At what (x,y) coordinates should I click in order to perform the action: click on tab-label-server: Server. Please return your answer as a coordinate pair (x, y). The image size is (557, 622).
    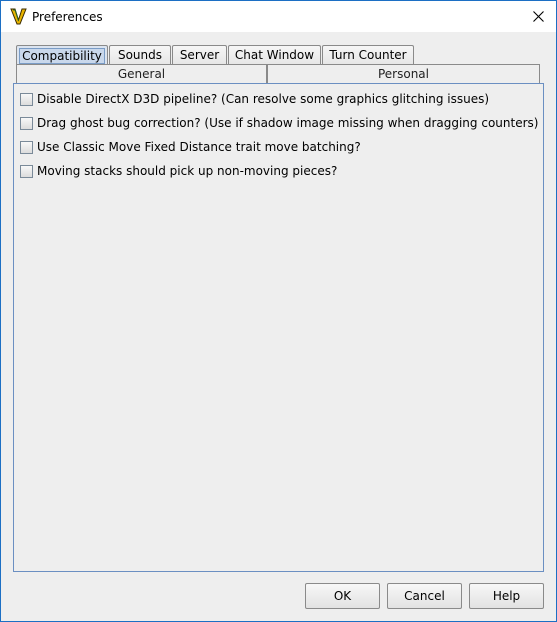
    Looking at the image, I should click on (199, 55).